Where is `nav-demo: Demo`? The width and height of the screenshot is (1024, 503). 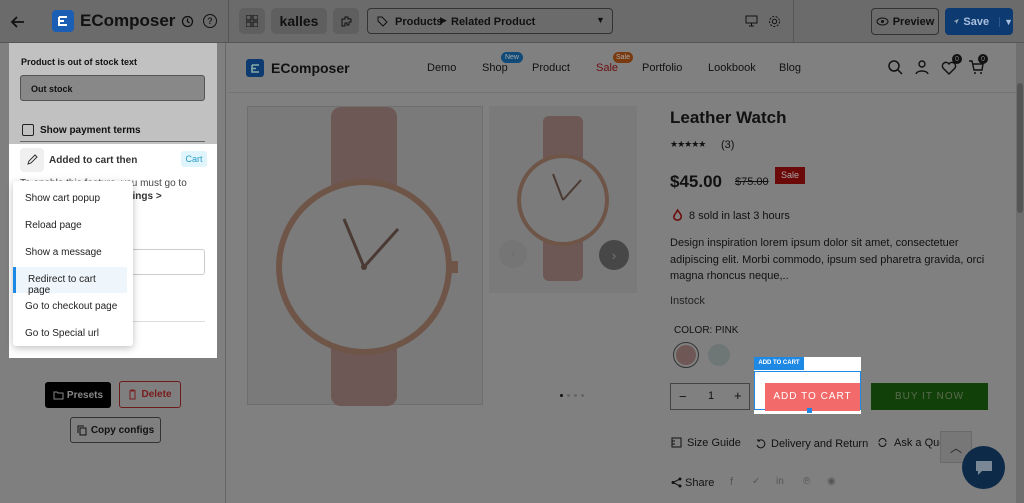 nav-demo: Demo is located at coordinates (441, 68).